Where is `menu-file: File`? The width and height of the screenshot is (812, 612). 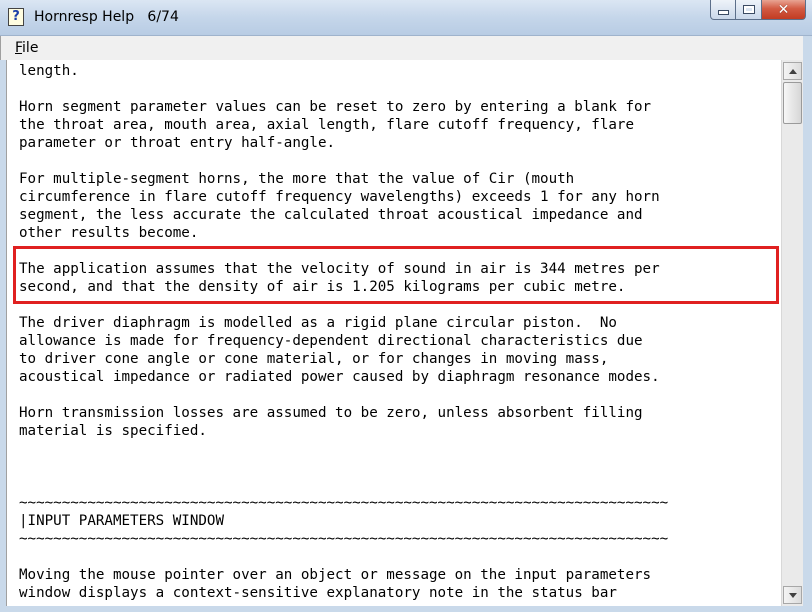 menu-file: File is located at coordinates (26, 48).